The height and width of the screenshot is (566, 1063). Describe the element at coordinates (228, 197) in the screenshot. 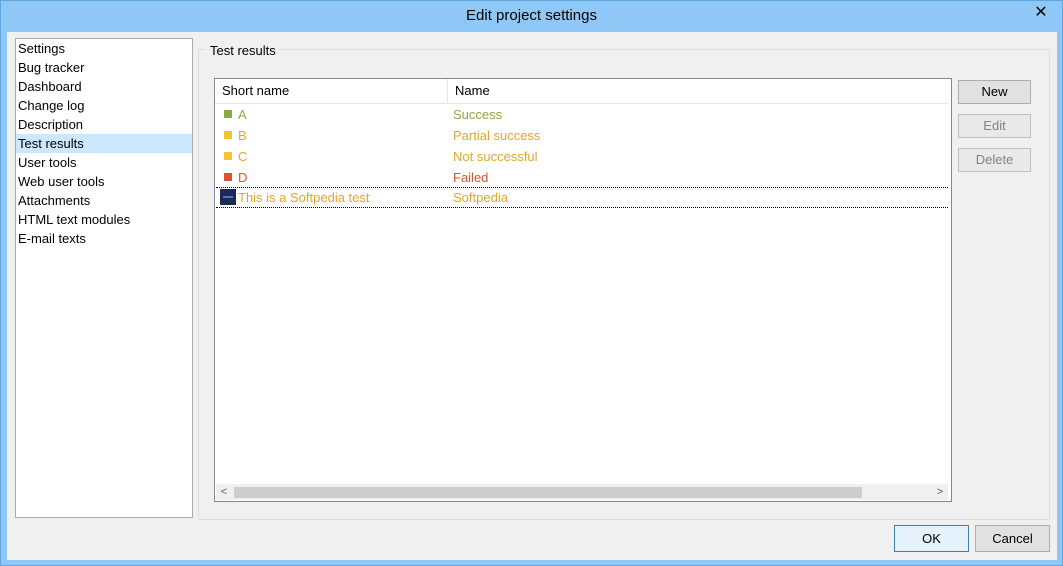

I see `image-icon` at that location.